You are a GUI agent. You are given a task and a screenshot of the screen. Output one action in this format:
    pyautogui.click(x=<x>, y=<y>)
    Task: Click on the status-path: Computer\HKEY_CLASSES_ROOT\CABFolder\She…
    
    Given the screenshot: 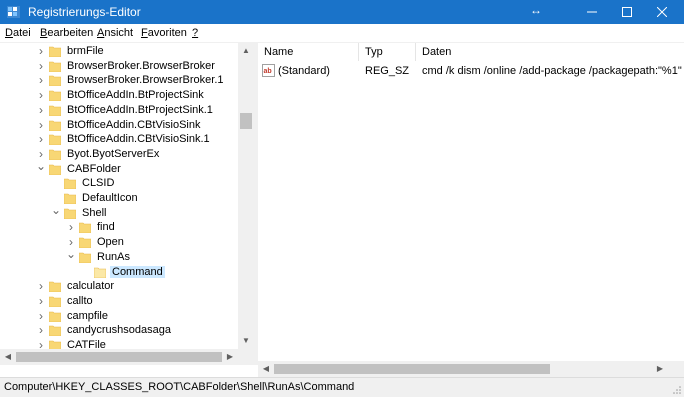 What is the action you would take?
    pyautogui.click(x=179, y=387)
    